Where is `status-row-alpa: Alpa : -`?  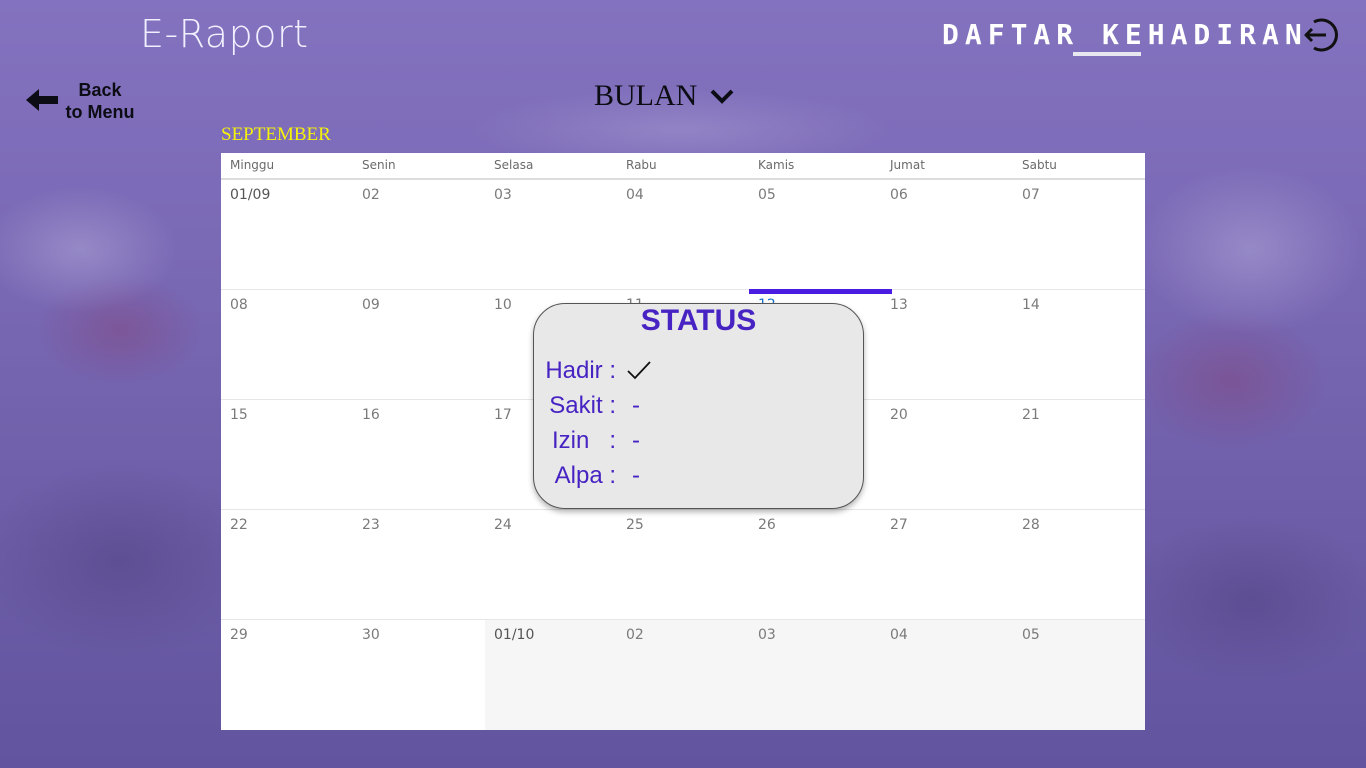
status-row-alpa: Alpa : - is located at coordinates (634, 479).